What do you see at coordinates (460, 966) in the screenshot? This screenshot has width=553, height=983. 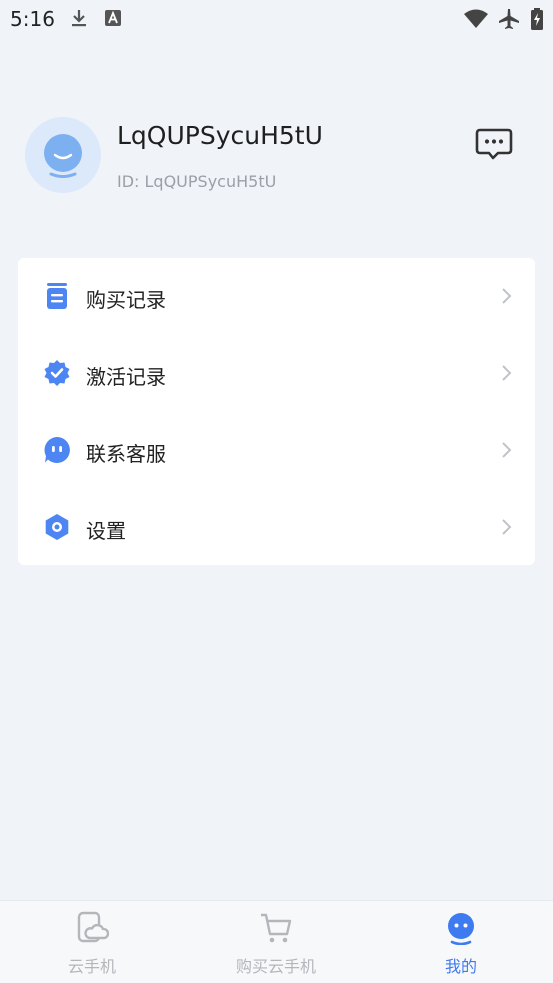 I see `tab-label: 我的` at bounding box center [460, 966].